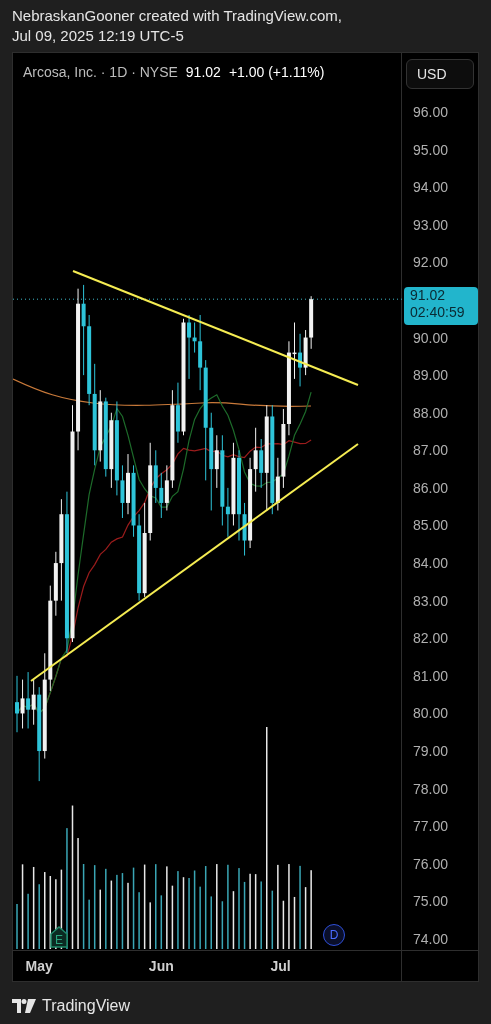  I want to click on price-axis-label: 90.00, so click(431, 337).